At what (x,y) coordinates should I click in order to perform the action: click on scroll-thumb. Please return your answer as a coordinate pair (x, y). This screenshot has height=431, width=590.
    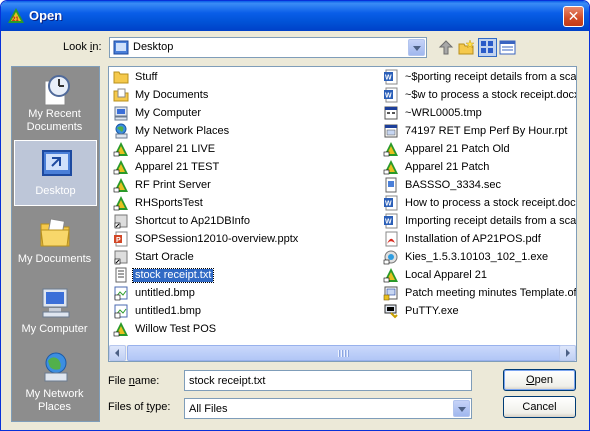
    Looking at the image, I should click on (346, 353).